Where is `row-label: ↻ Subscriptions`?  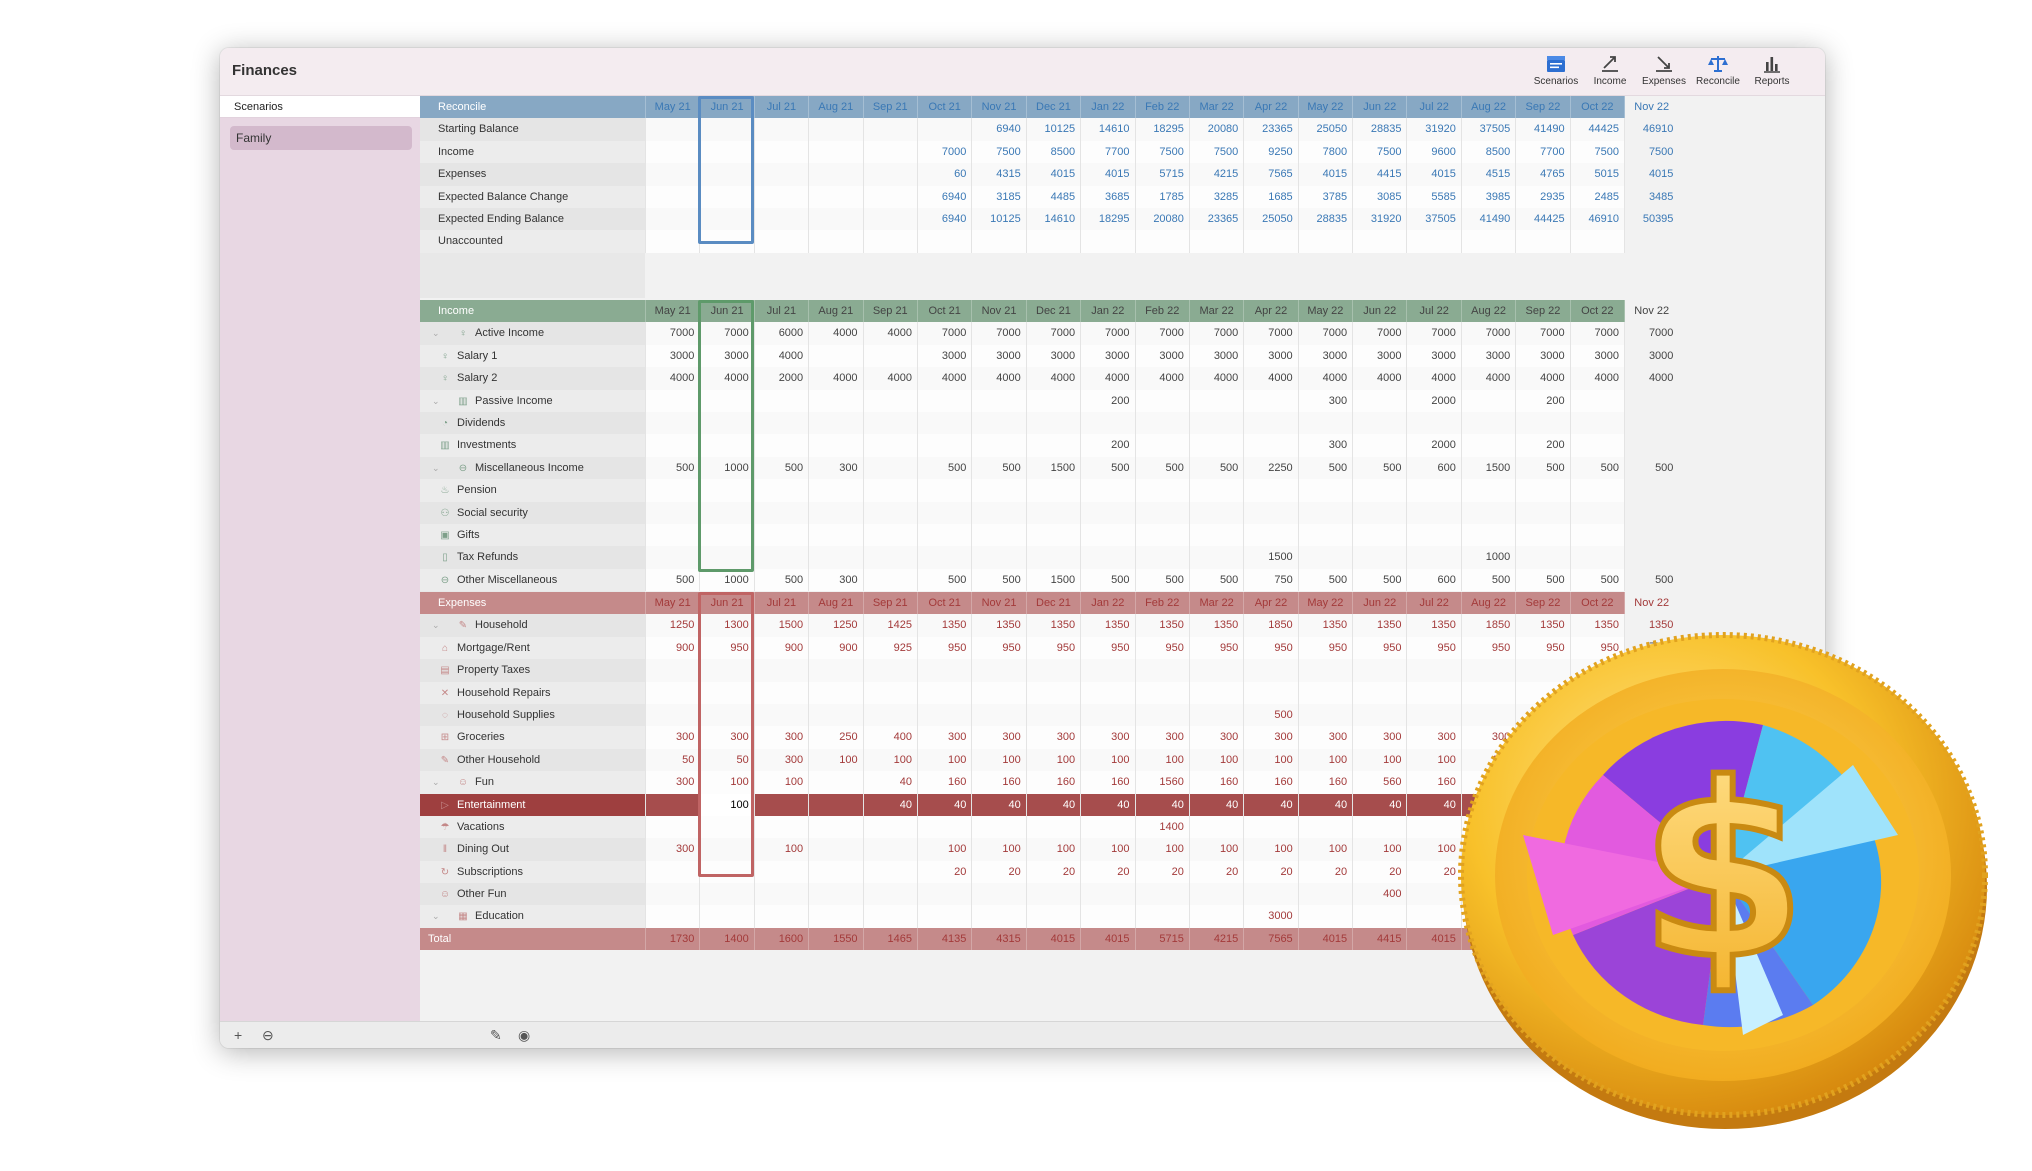
row-label: ↻ Subscriptions is located at coordinates (532, 872).